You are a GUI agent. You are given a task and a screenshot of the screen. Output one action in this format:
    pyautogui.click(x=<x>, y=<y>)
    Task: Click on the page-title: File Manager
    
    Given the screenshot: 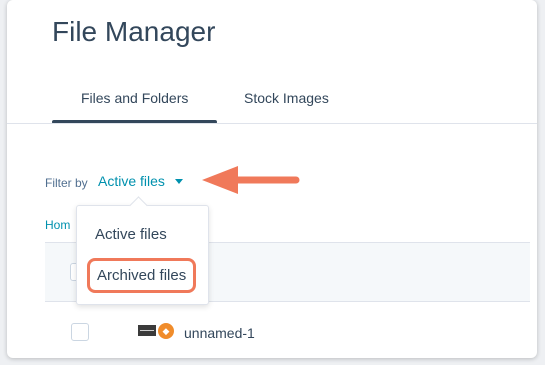 What is the action you would take?
    pyautogui.click(x=134, y=31)
    